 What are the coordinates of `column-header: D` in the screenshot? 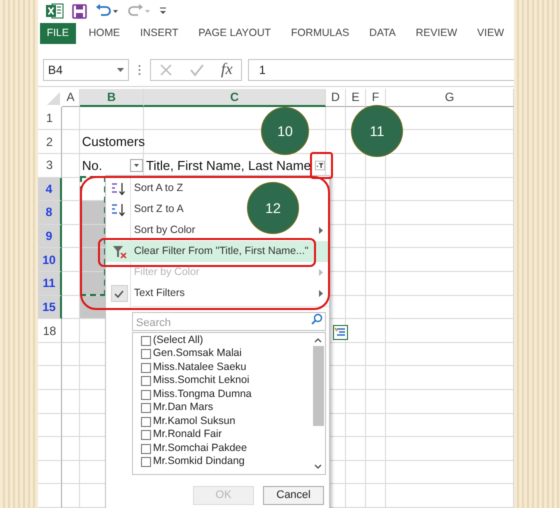 It's located at (336, 97).